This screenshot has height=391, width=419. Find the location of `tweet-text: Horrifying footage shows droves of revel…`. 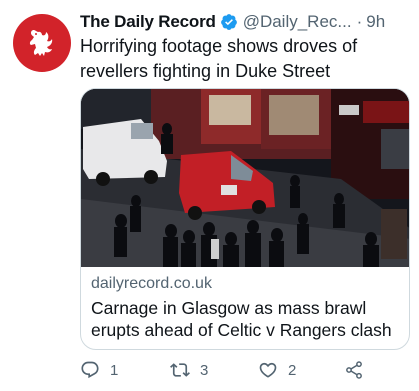

tweet-text: Horrifying footage shows droves of revel… is located at coordinates (219, 58).